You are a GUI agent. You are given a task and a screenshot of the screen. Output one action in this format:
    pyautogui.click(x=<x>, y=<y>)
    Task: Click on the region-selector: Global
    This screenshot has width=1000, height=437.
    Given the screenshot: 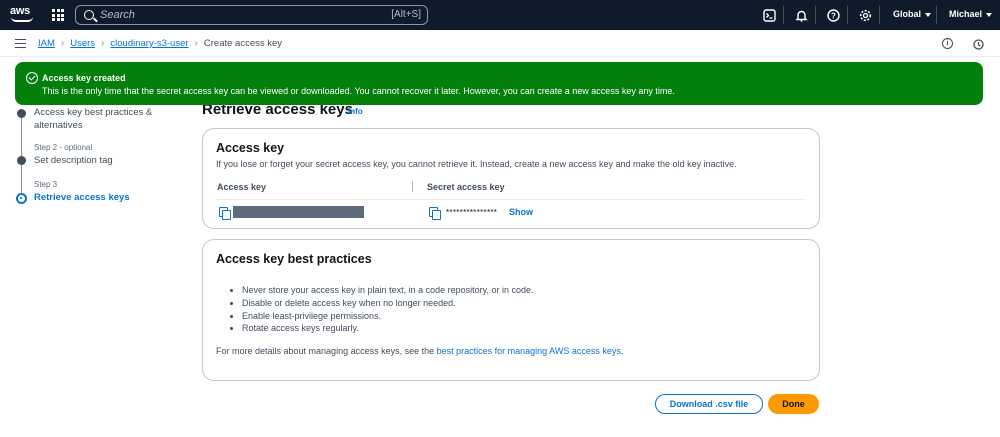 What is the action you would take?
    pyautogui.click(x=912, y=14)
    